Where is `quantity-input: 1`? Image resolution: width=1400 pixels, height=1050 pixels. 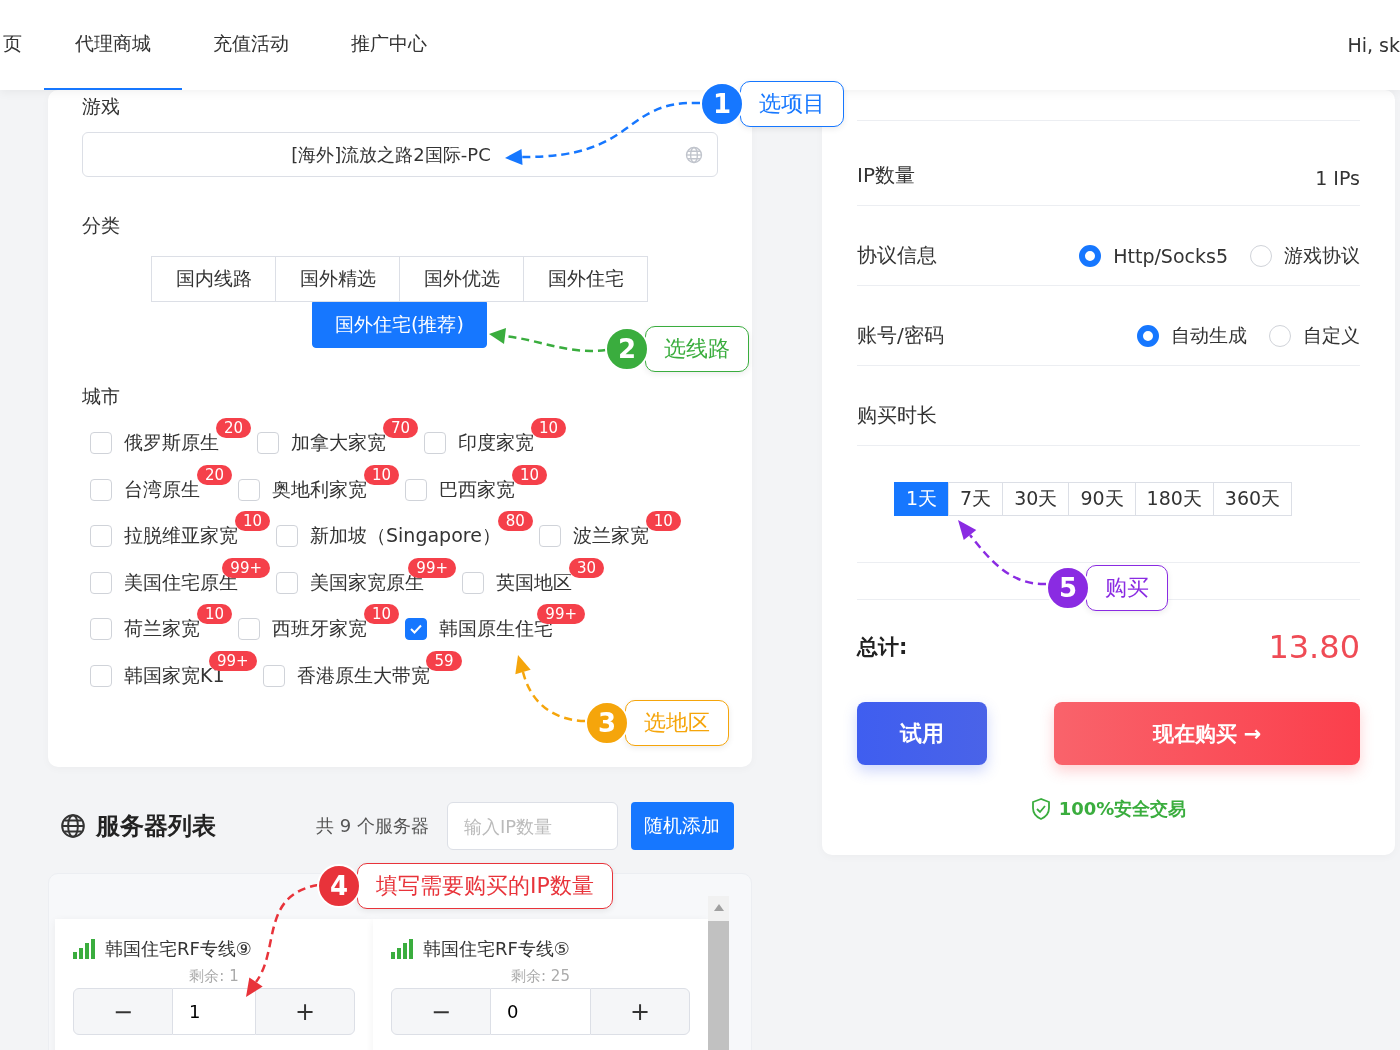
quantity-input: 1 is located at coordinates (214, 1011).